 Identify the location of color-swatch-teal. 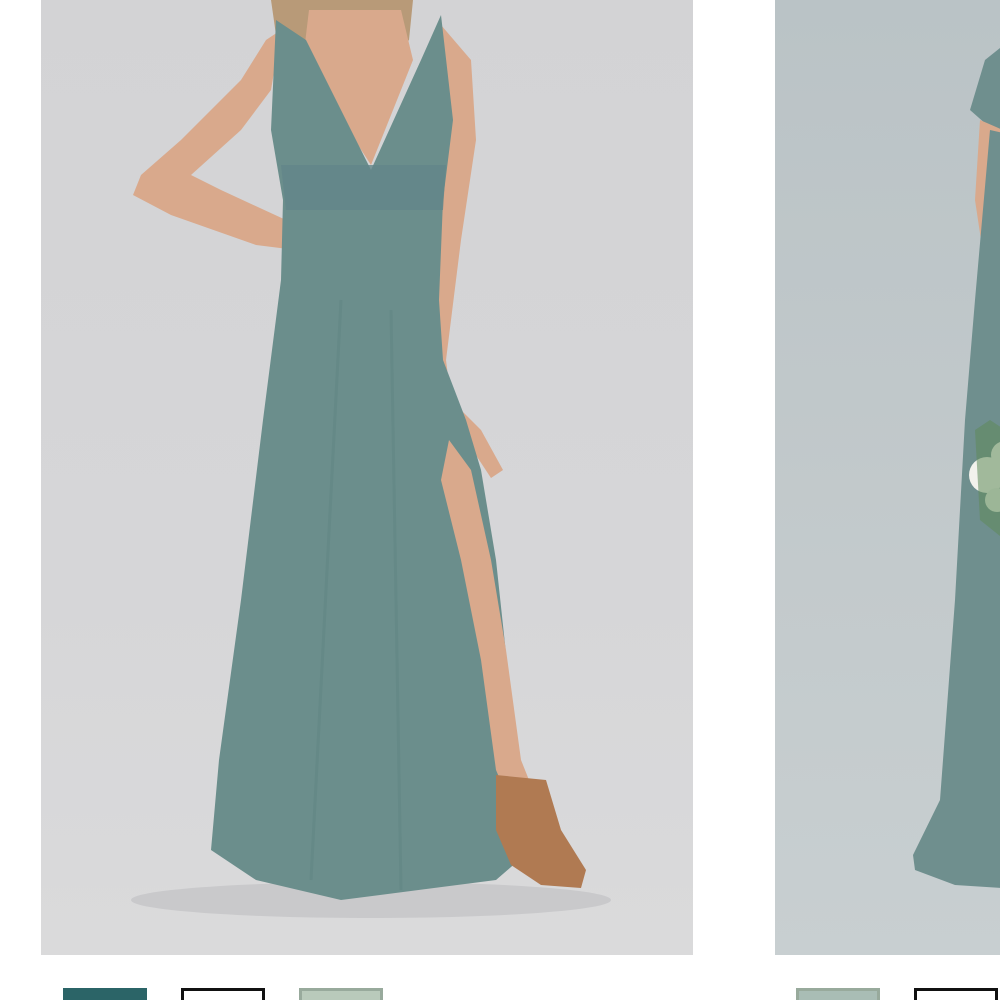
(105, 994).